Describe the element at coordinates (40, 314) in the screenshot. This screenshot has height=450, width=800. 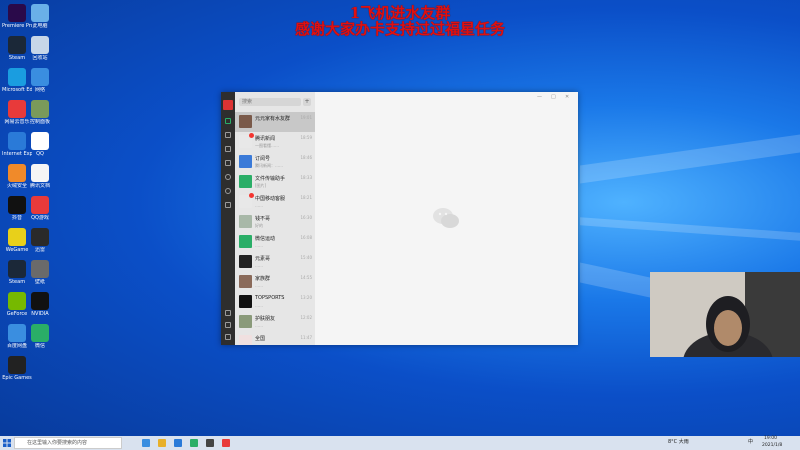
I see `desktop-icon-label: NVIDIA` at that location.